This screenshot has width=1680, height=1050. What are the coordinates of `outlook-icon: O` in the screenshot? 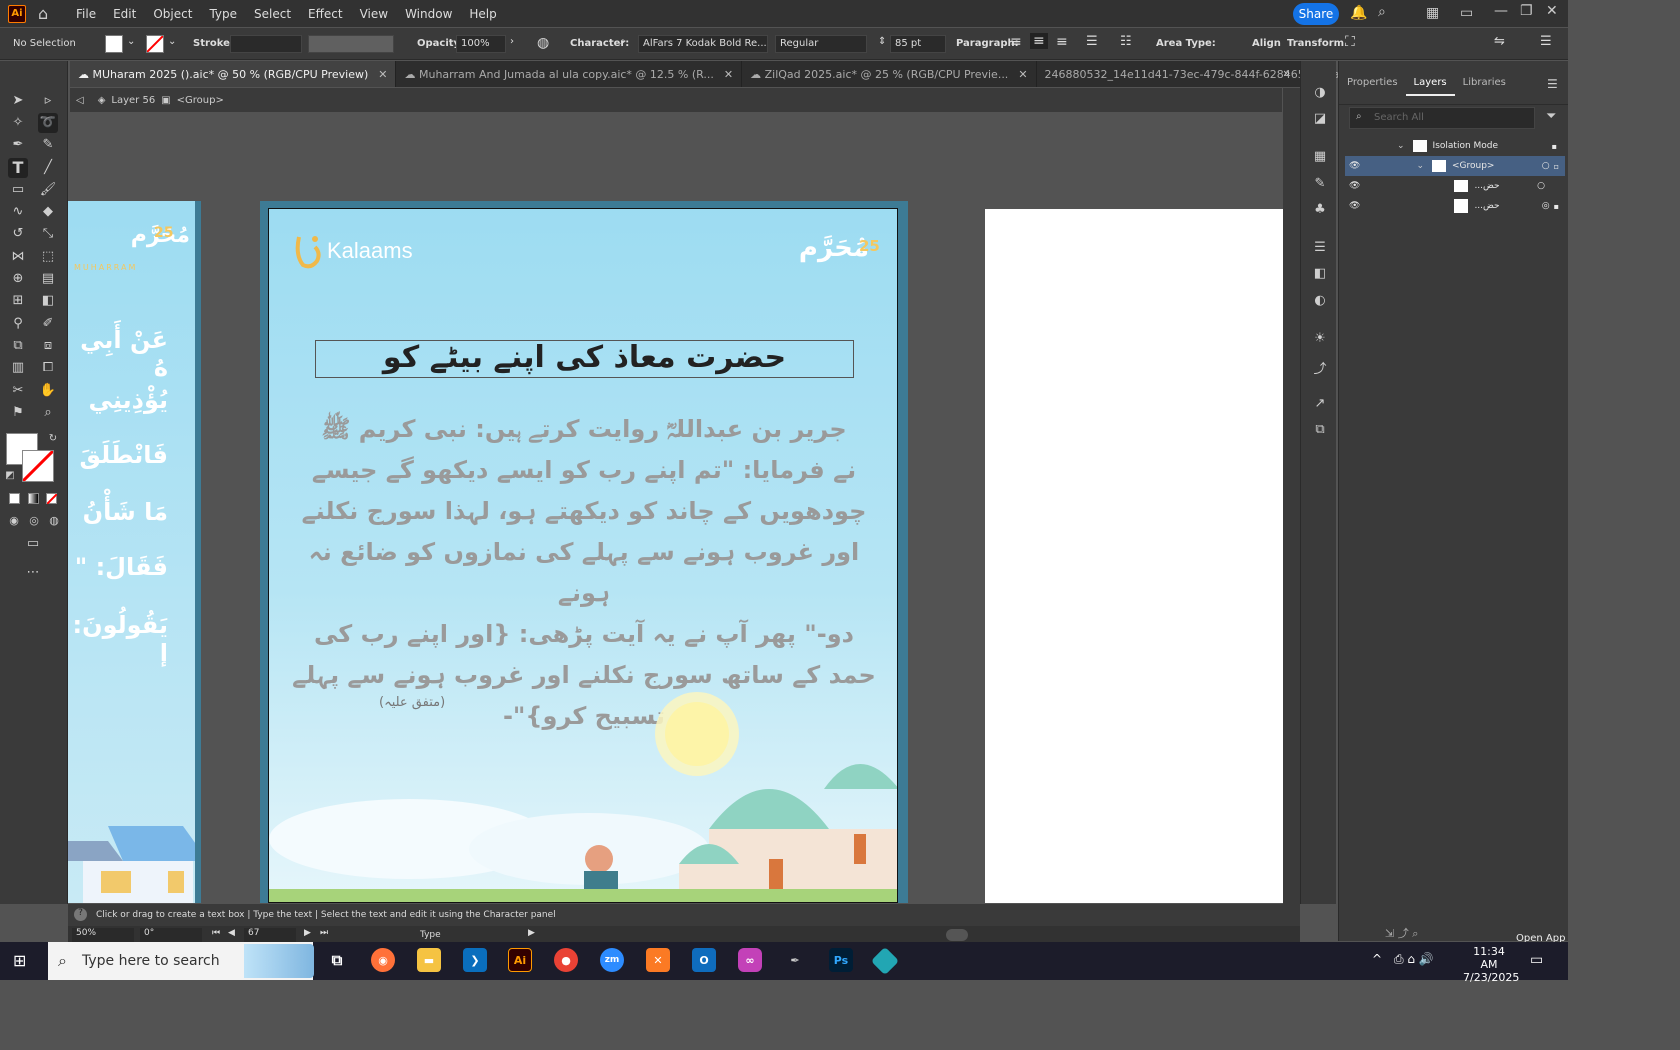 It's located at (704, 960).